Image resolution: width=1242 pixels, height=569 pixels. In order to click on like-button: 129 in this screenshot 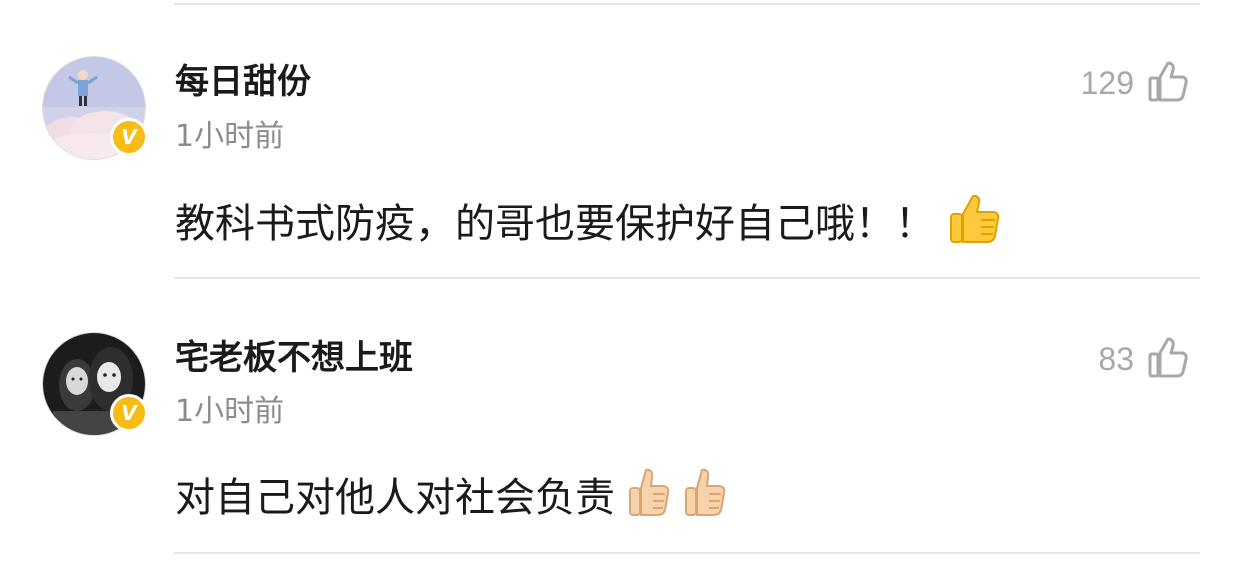, I will do `click(1134, 83)`.